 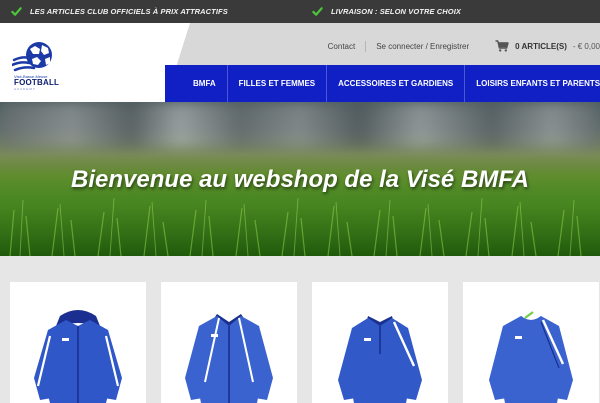 I want to click on cart-button: 0 ARTICLE(S) - € 0,00, so click(x=539, y=46).